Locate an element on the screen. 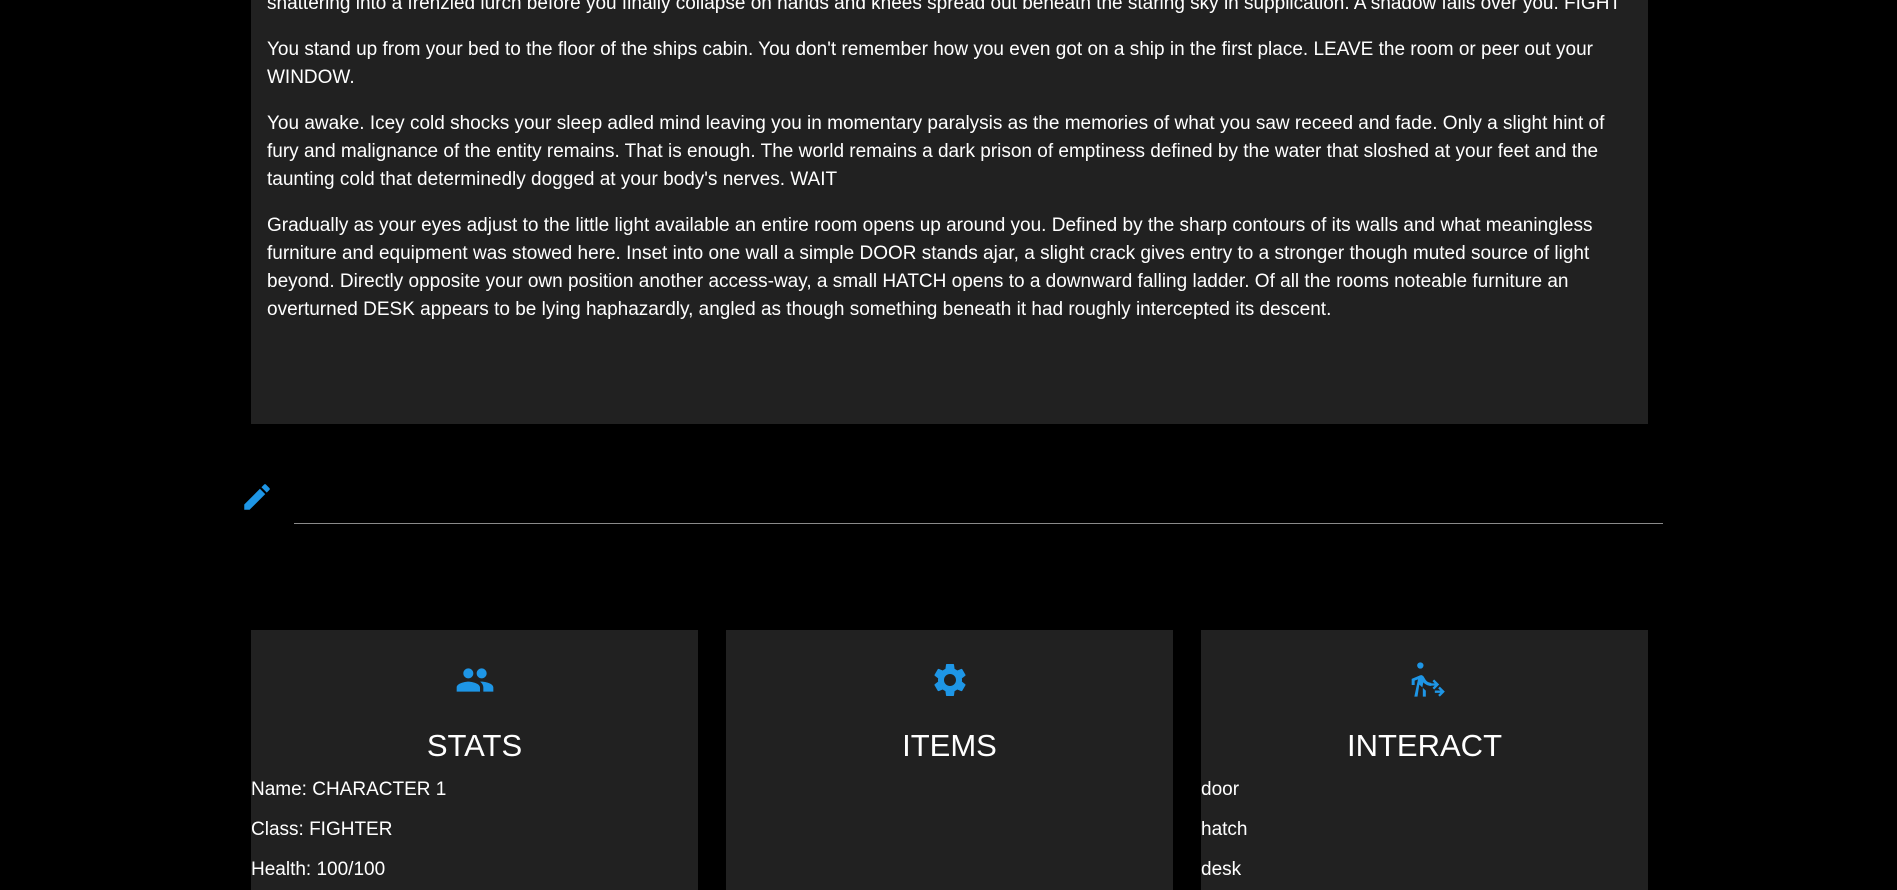 Image resolution: width=1897 pixels, height=890 pixels. gear-icon is located at coordinates (950, 680).